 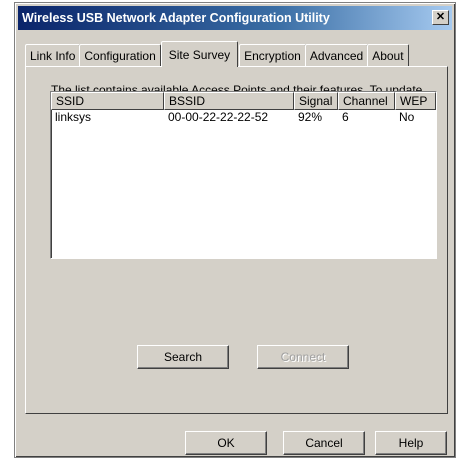 What do you see at coordinates (120, 55) in the screenshot?
I see `tab-configuration: Configuration` at bounding box center [120, 55].